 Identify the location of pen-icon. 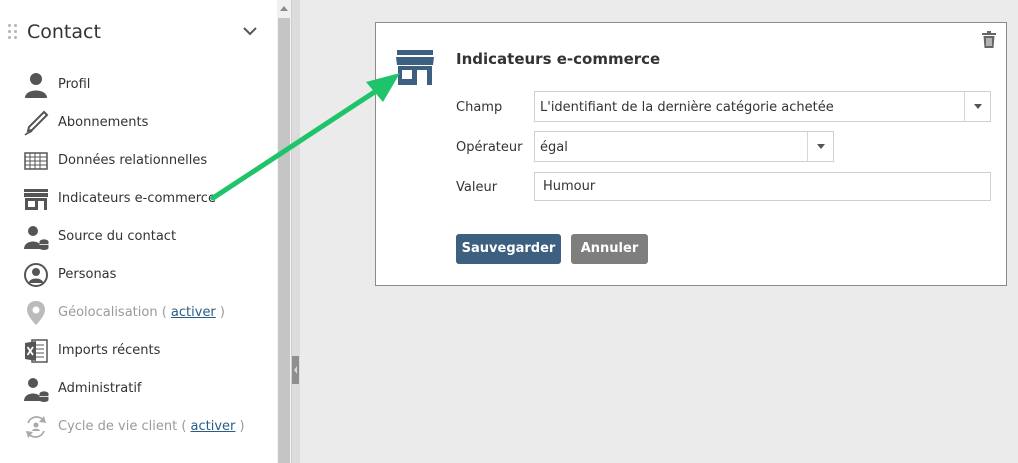
(36, 123).